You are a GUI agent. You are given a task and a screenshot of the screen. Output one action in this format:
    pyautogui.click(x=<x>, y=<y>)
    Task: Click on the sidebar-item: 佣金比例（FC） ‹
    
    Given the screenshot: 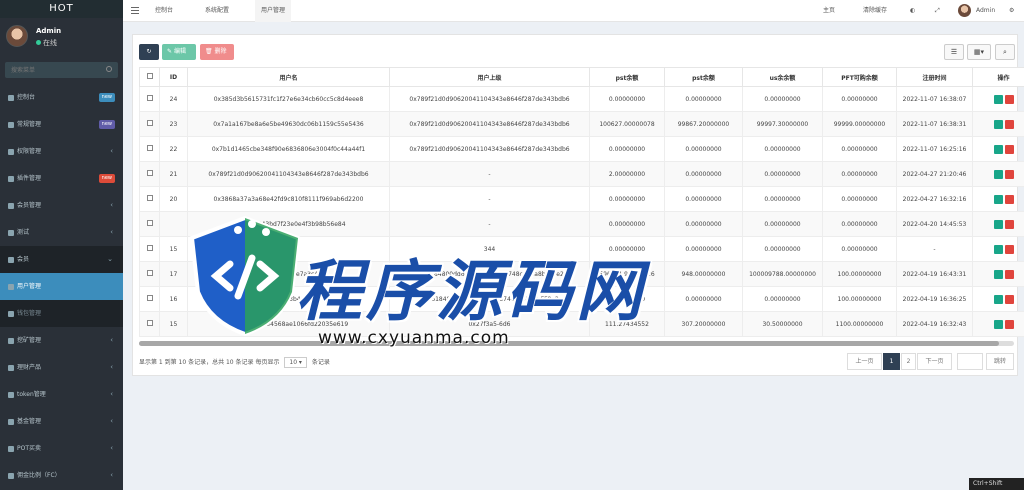 What is the action you would take?
    pyautogui.click(x=61, y=475)
    